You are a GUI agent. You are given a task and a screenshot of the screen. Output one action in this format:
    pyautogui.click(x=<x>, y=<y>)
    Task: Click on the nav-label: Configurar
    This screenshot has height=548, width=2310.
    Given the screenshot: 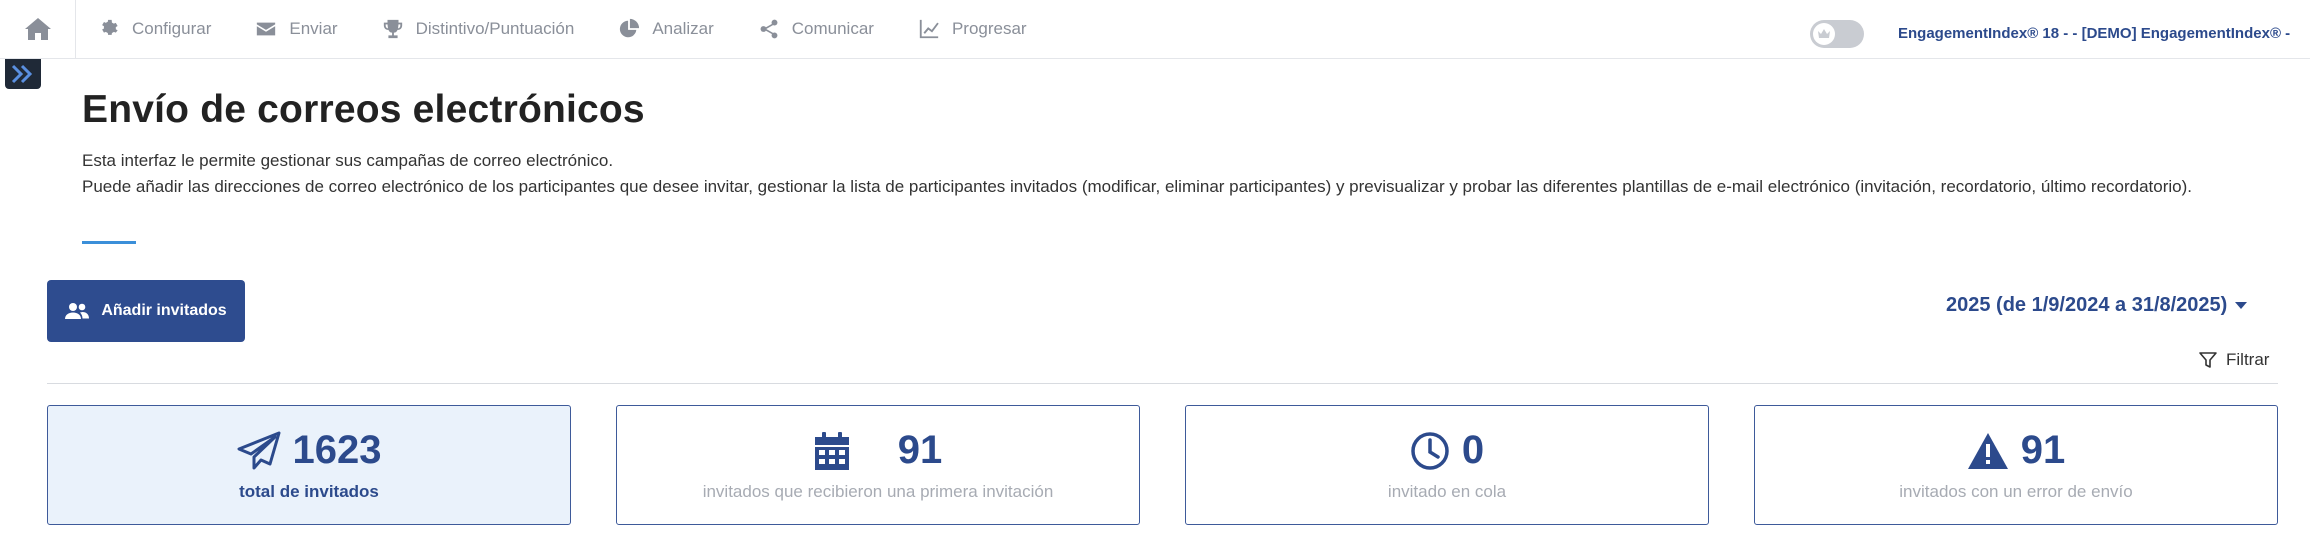 What is the action you would take?
    pyautogui.click(x=172, y=28)
    